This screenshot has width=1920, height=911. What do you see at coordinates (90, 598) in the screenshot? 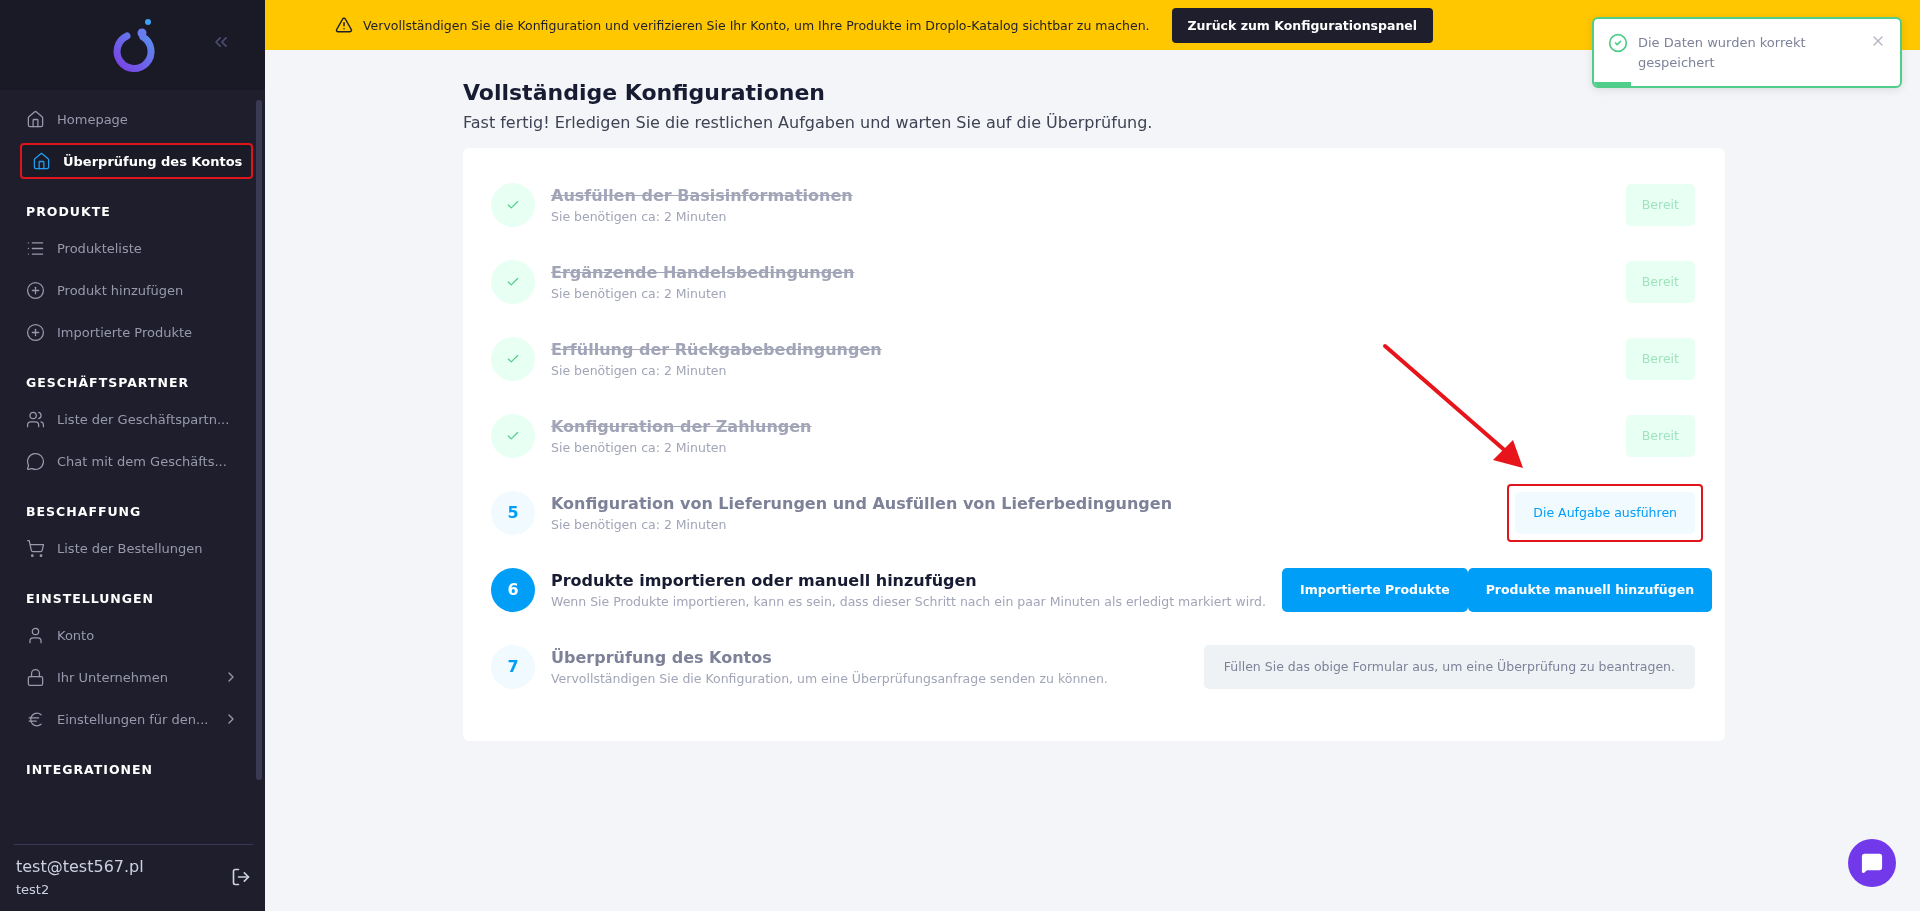
I see `section-heading: EINSTELLUNGEN` at bounding box center [90, 598].